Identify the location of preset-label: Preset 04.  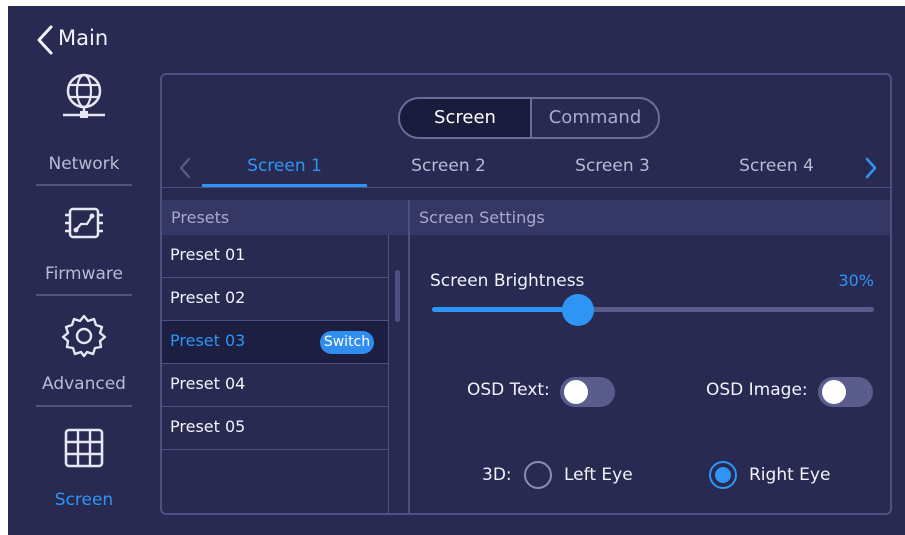
(208, 383).